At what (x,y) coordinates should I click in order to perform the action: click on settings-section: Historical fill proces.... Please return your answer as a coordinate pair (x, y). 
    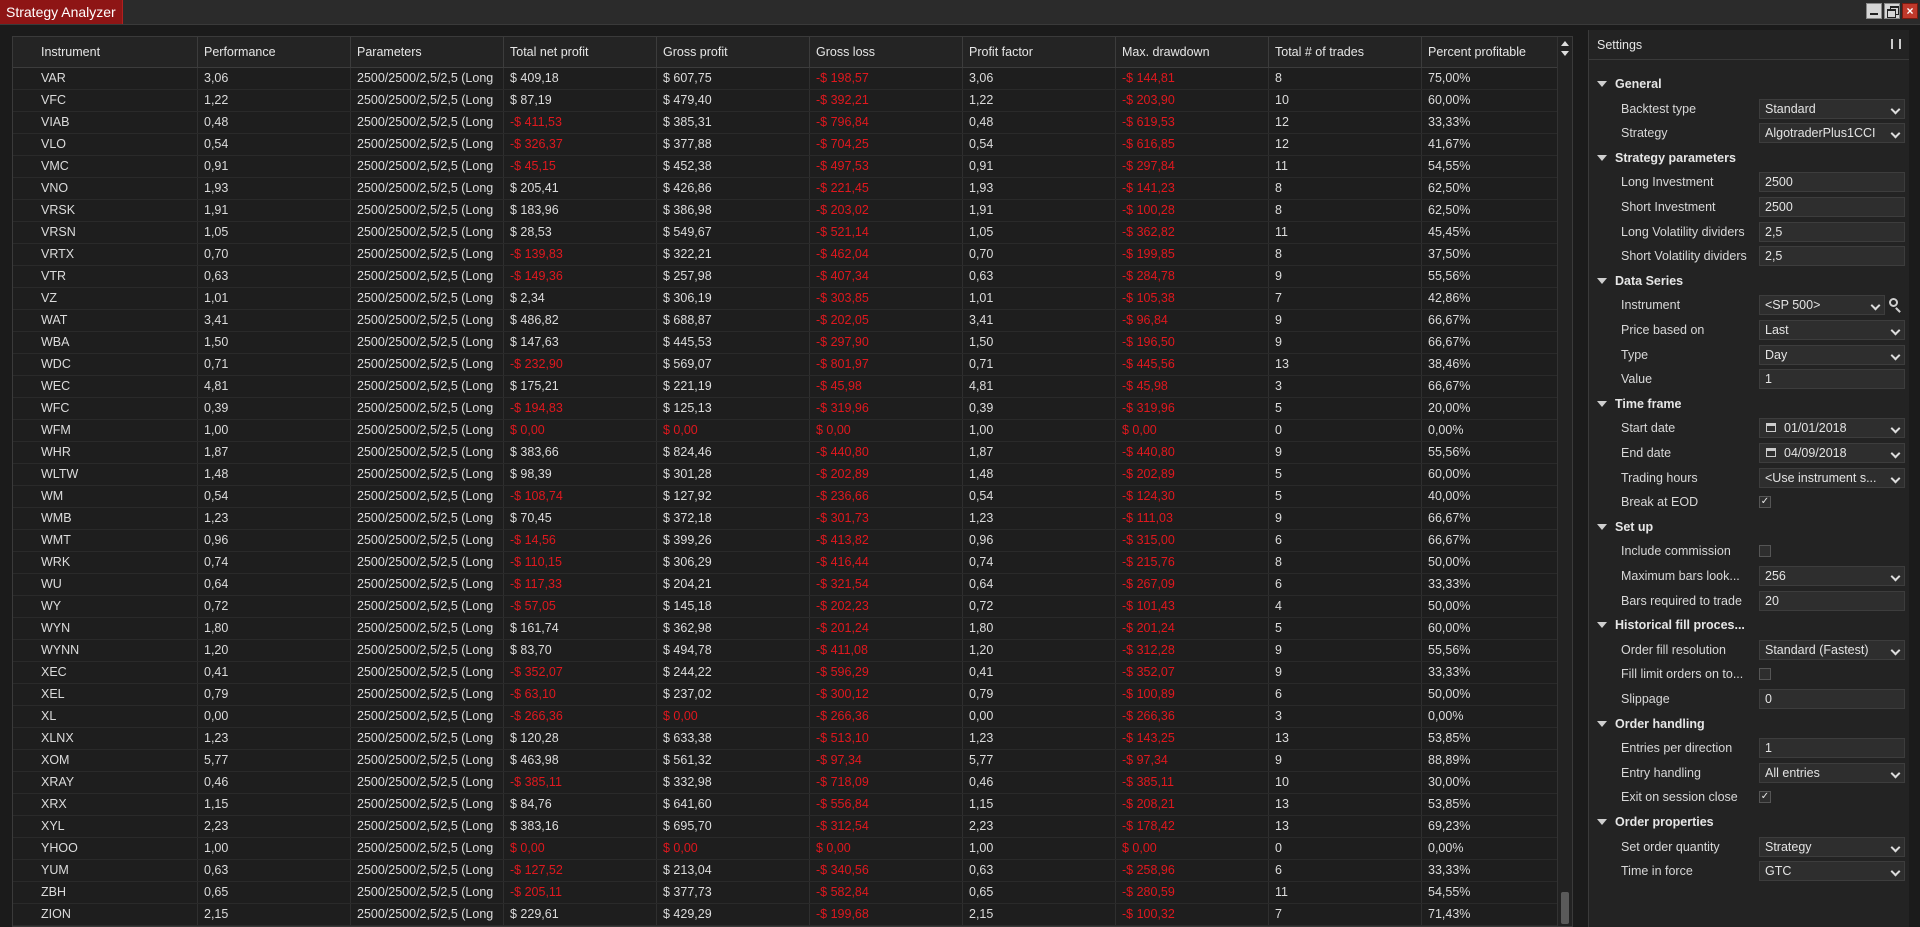
    Looking at the image, I should click on (1749, 625).